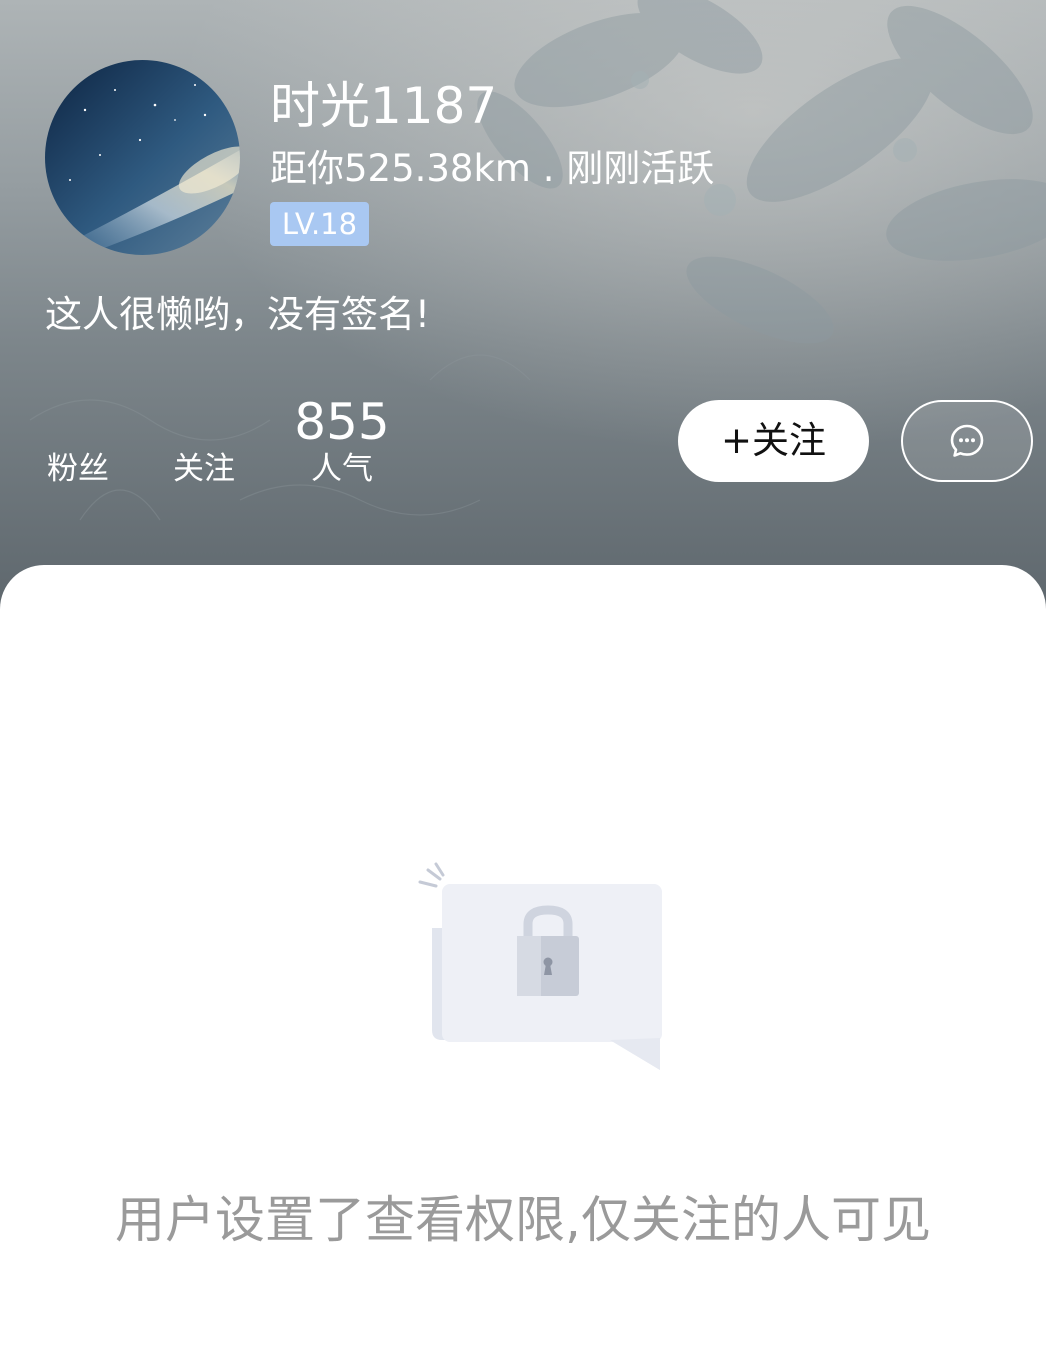 The width and height of the screenshot is (1046, 1365). I want to click on user-signature: 这人很懒哟，没有签名!, so click(237, 314).